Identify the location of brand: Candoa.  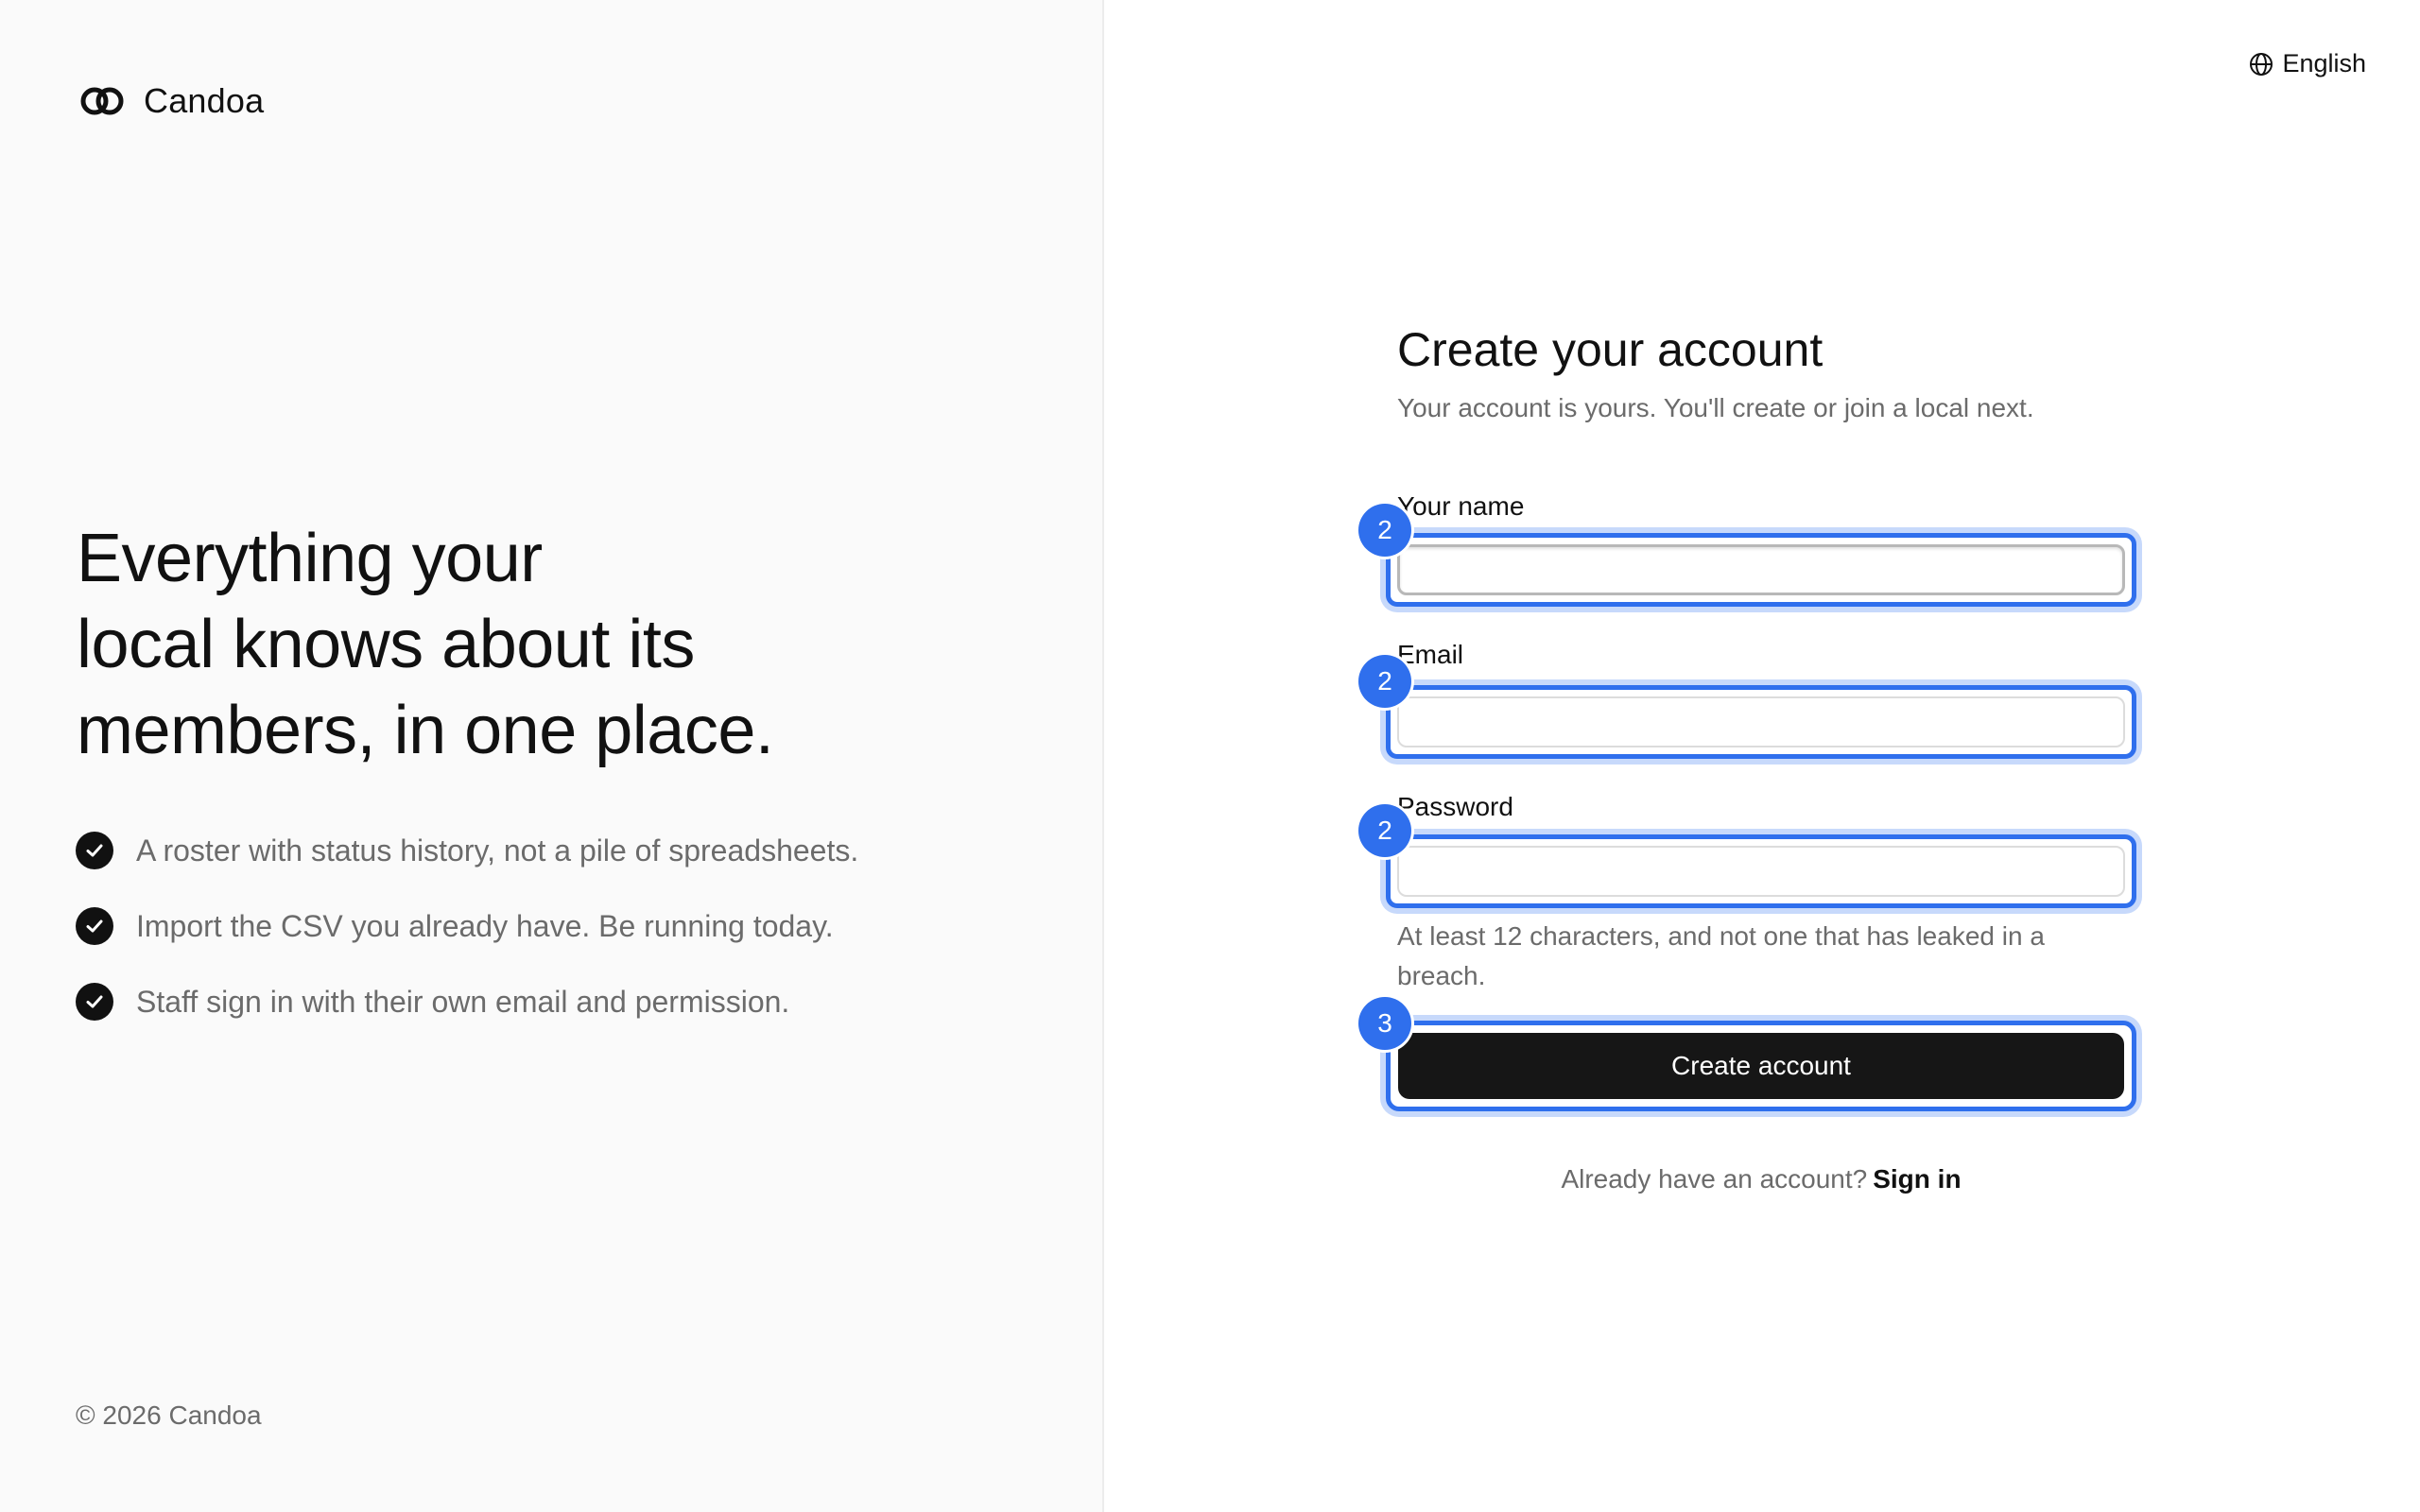
(171, 101).